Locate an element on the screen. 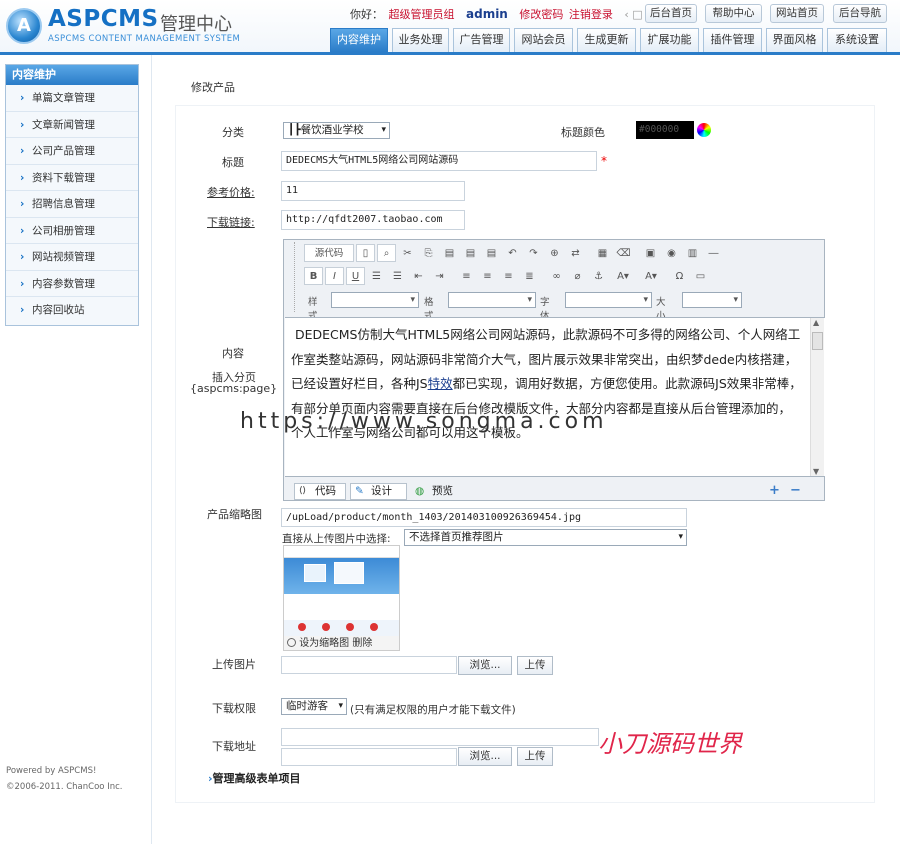  sidebar-item-single-article: 单篇文章管理 is located at coordinates (72, 98).